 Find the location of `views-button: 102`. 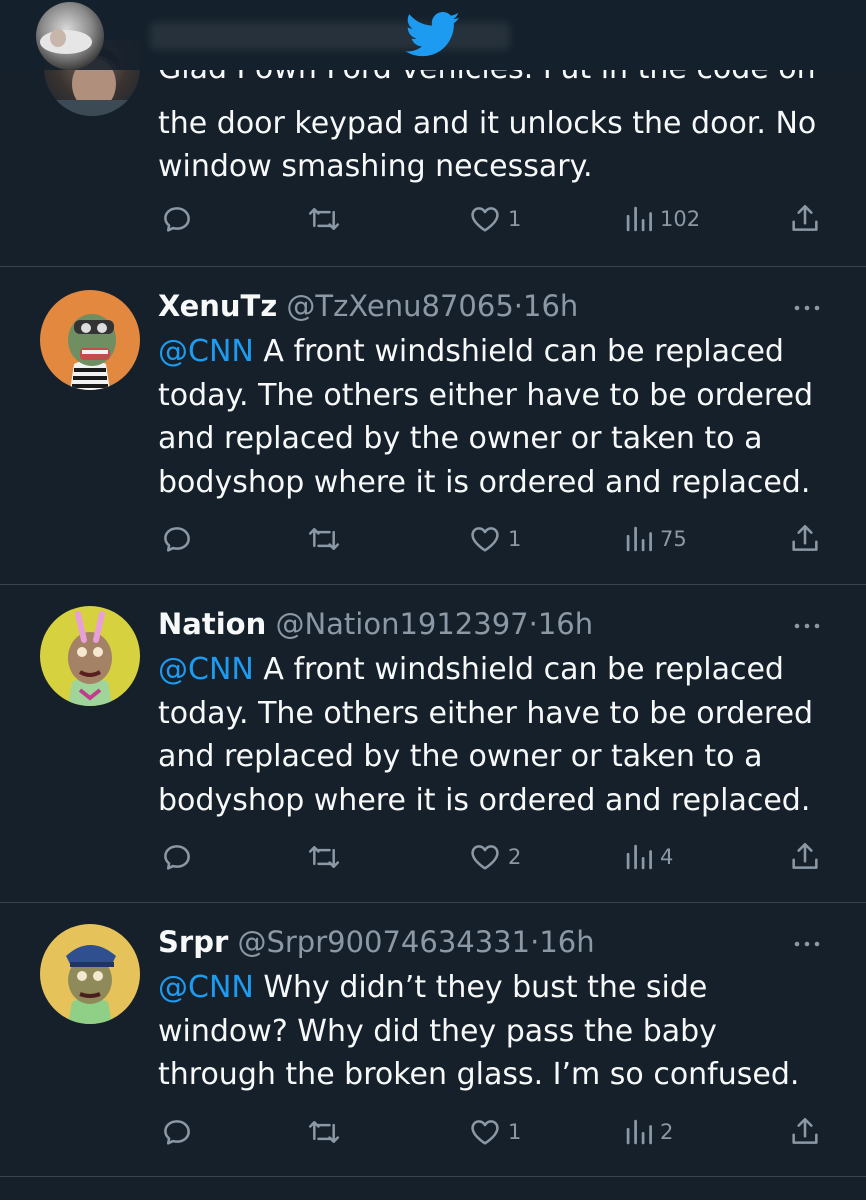

views-button: 102 is located at coordinates (662, 219).